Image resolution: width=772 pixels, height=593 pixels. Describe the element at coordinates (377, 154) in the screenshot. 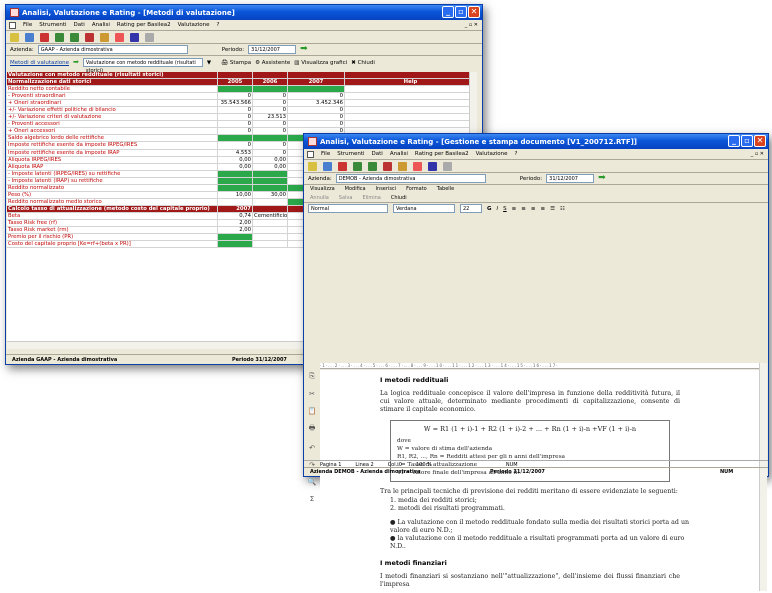

I see `menu-dati: Dati` at that location.